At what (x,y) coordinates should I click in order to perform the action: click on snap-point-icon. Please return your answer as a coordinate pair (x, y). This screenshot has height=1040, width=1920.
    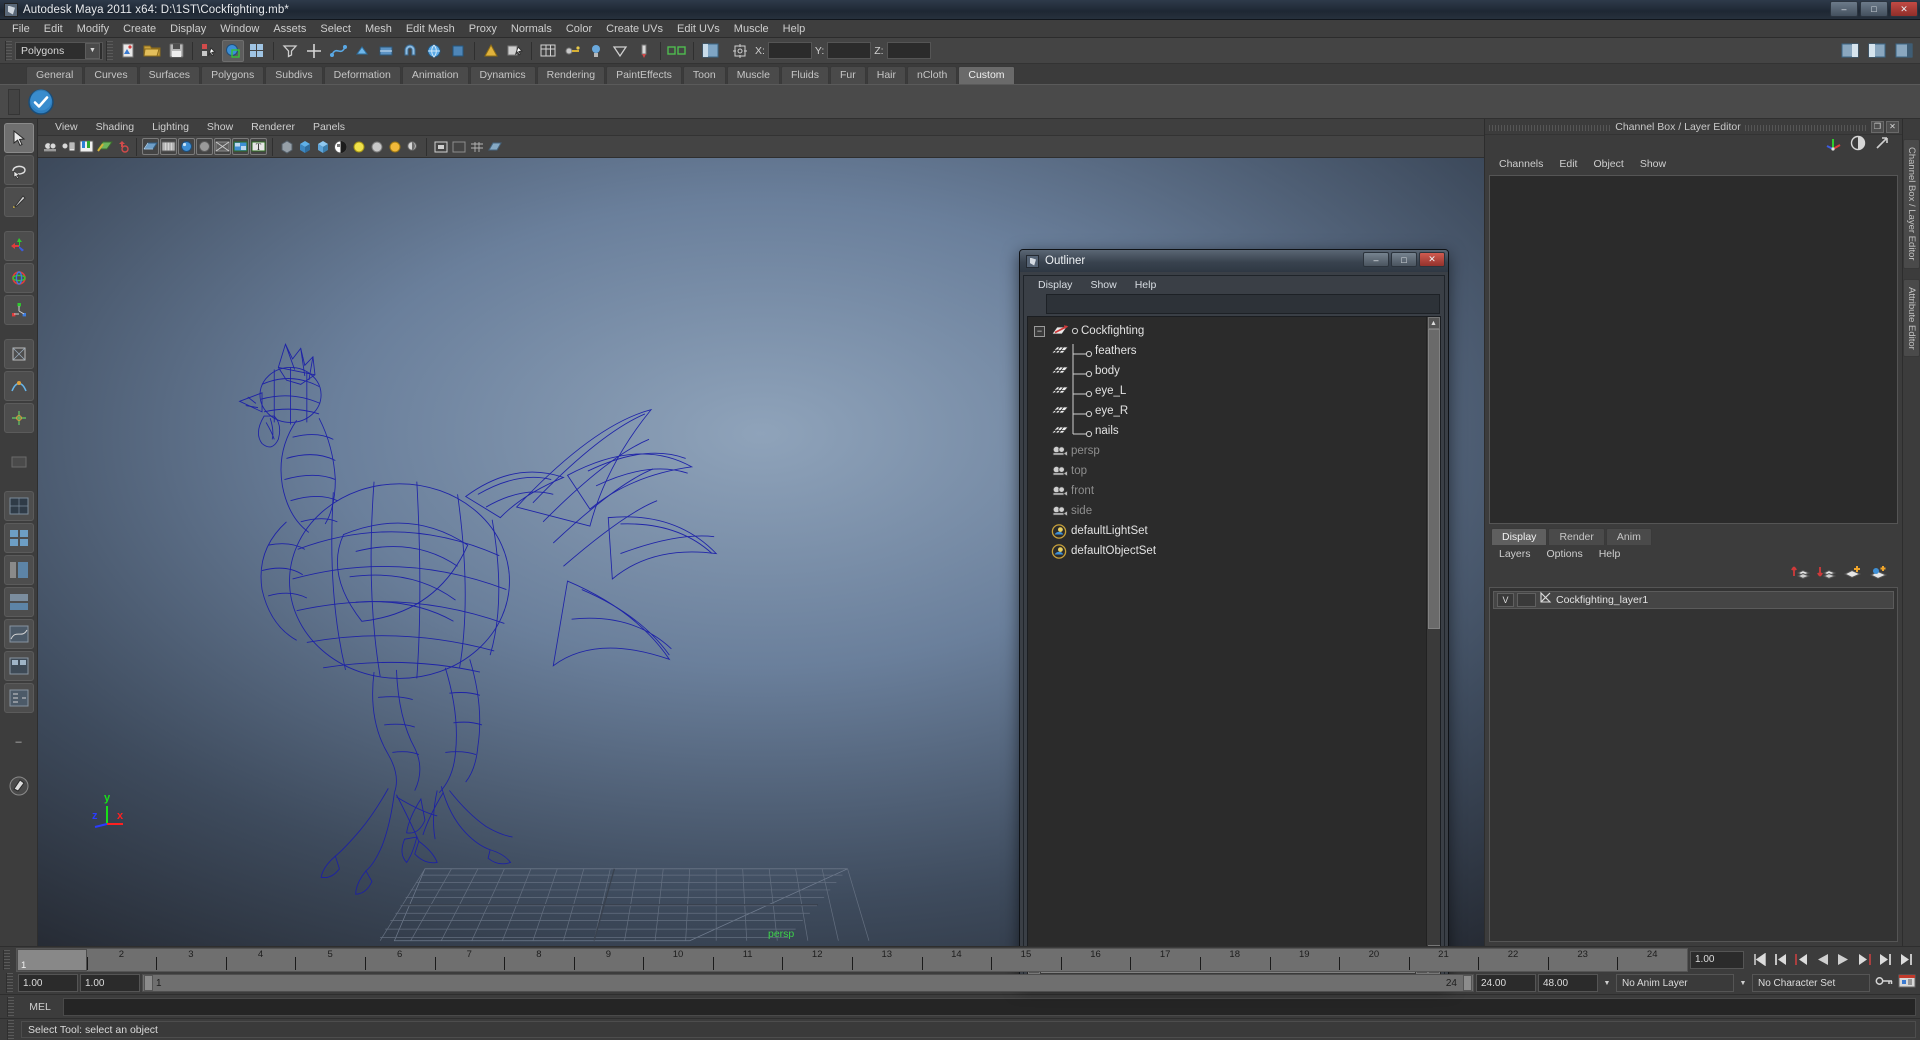
    Looking at the image, I should click on (362, 51).